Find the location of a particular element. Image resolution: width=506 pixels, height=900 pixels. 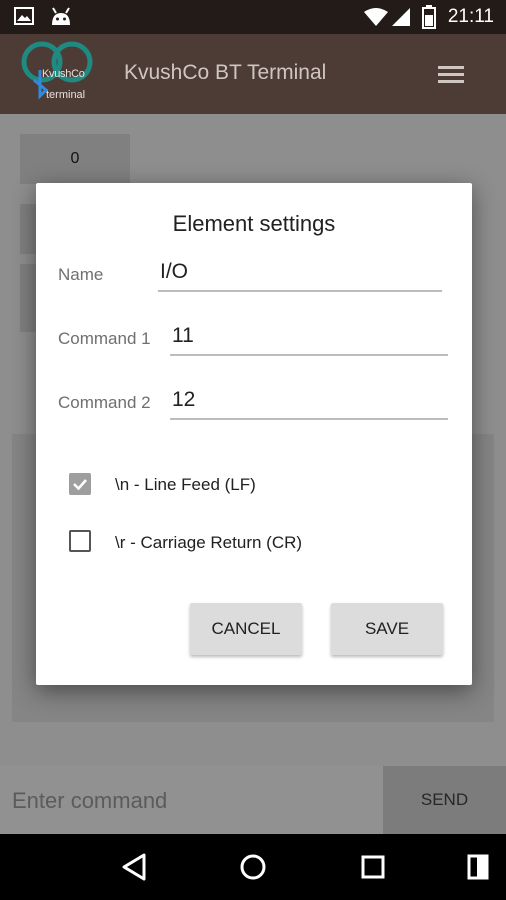

cr-checkbox-label: \r - Carriage Return (CR) is located at coordinates (209, 542).